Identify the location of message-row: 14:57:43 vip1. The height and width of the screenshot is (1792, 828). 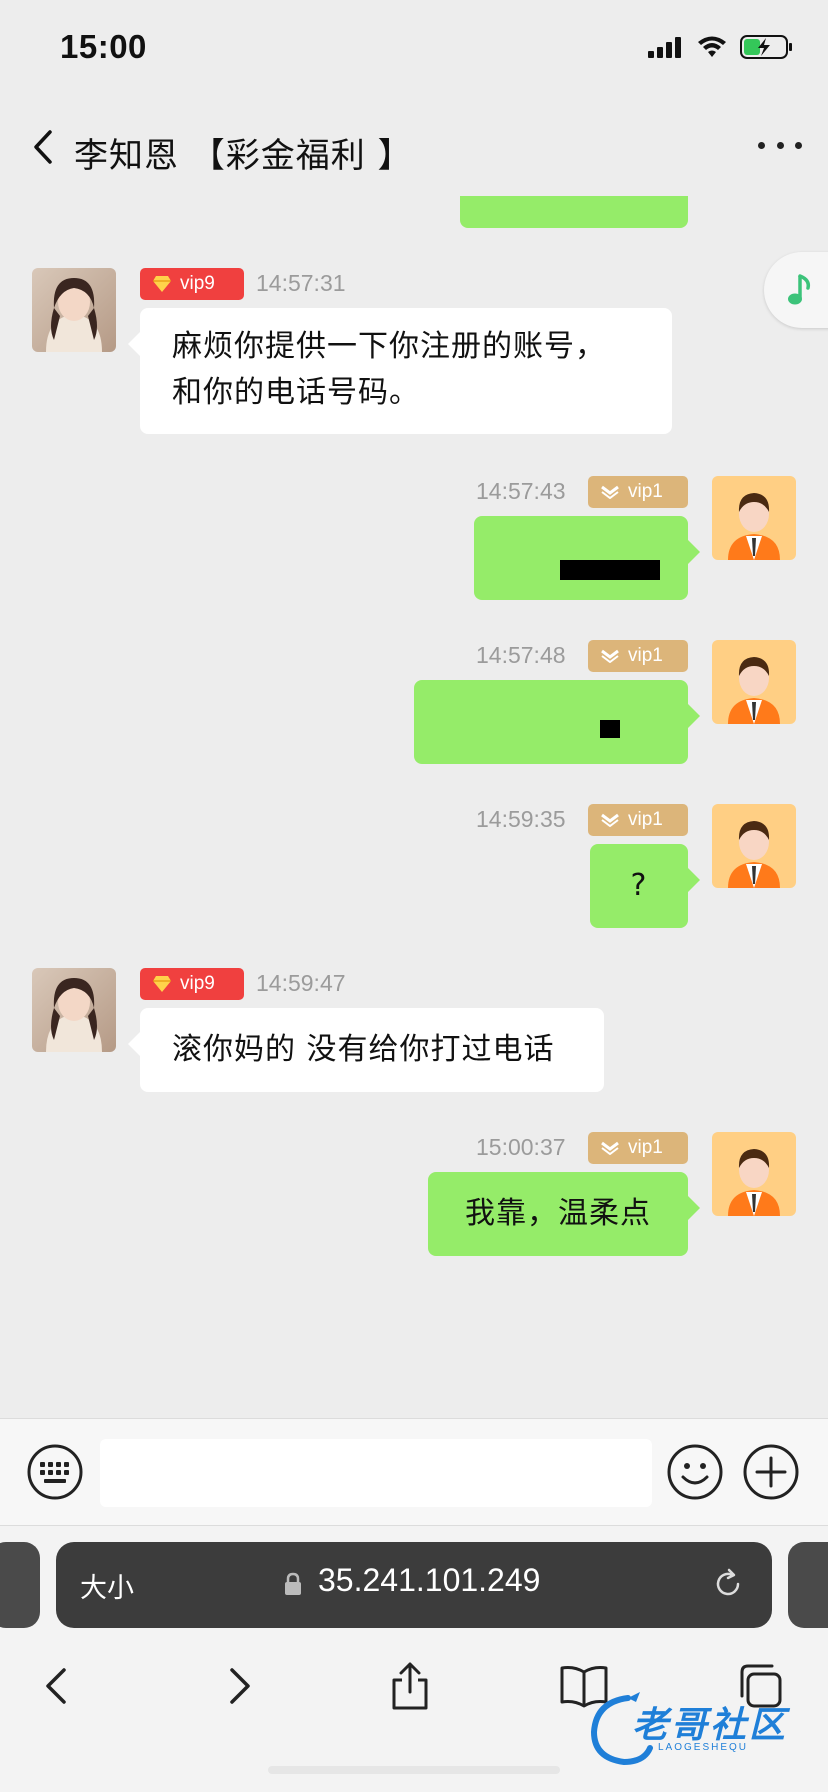
(414, 540).